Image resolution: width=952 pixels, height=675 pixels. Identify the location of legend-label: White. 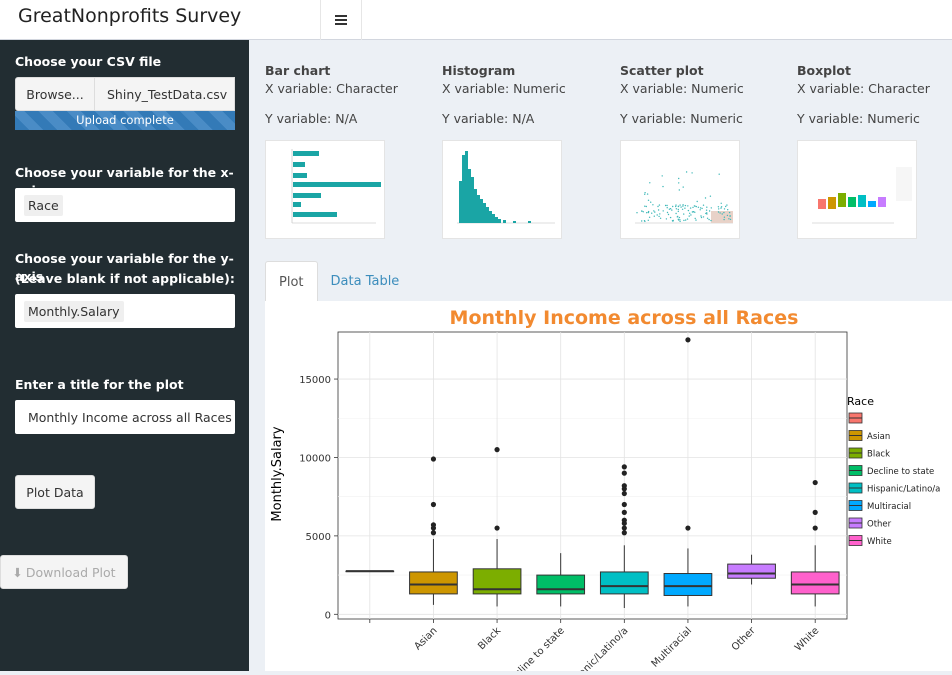
(879, 542).